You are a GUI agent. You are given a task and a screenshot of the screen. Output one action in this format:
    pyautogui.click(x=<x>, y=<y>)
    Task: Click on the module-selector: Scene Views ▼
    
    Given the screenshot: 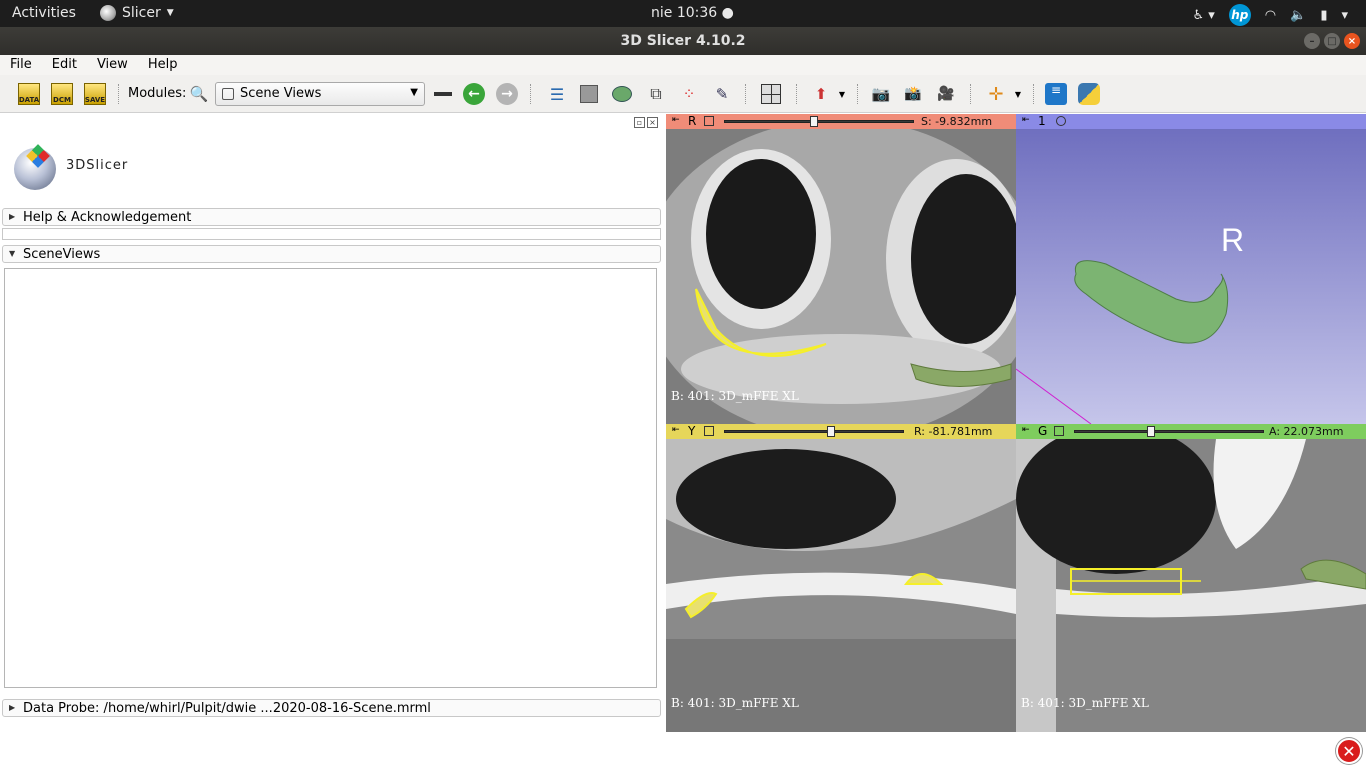 What is the action you would take?
    pyautogui.click(x=320, y=94)
    